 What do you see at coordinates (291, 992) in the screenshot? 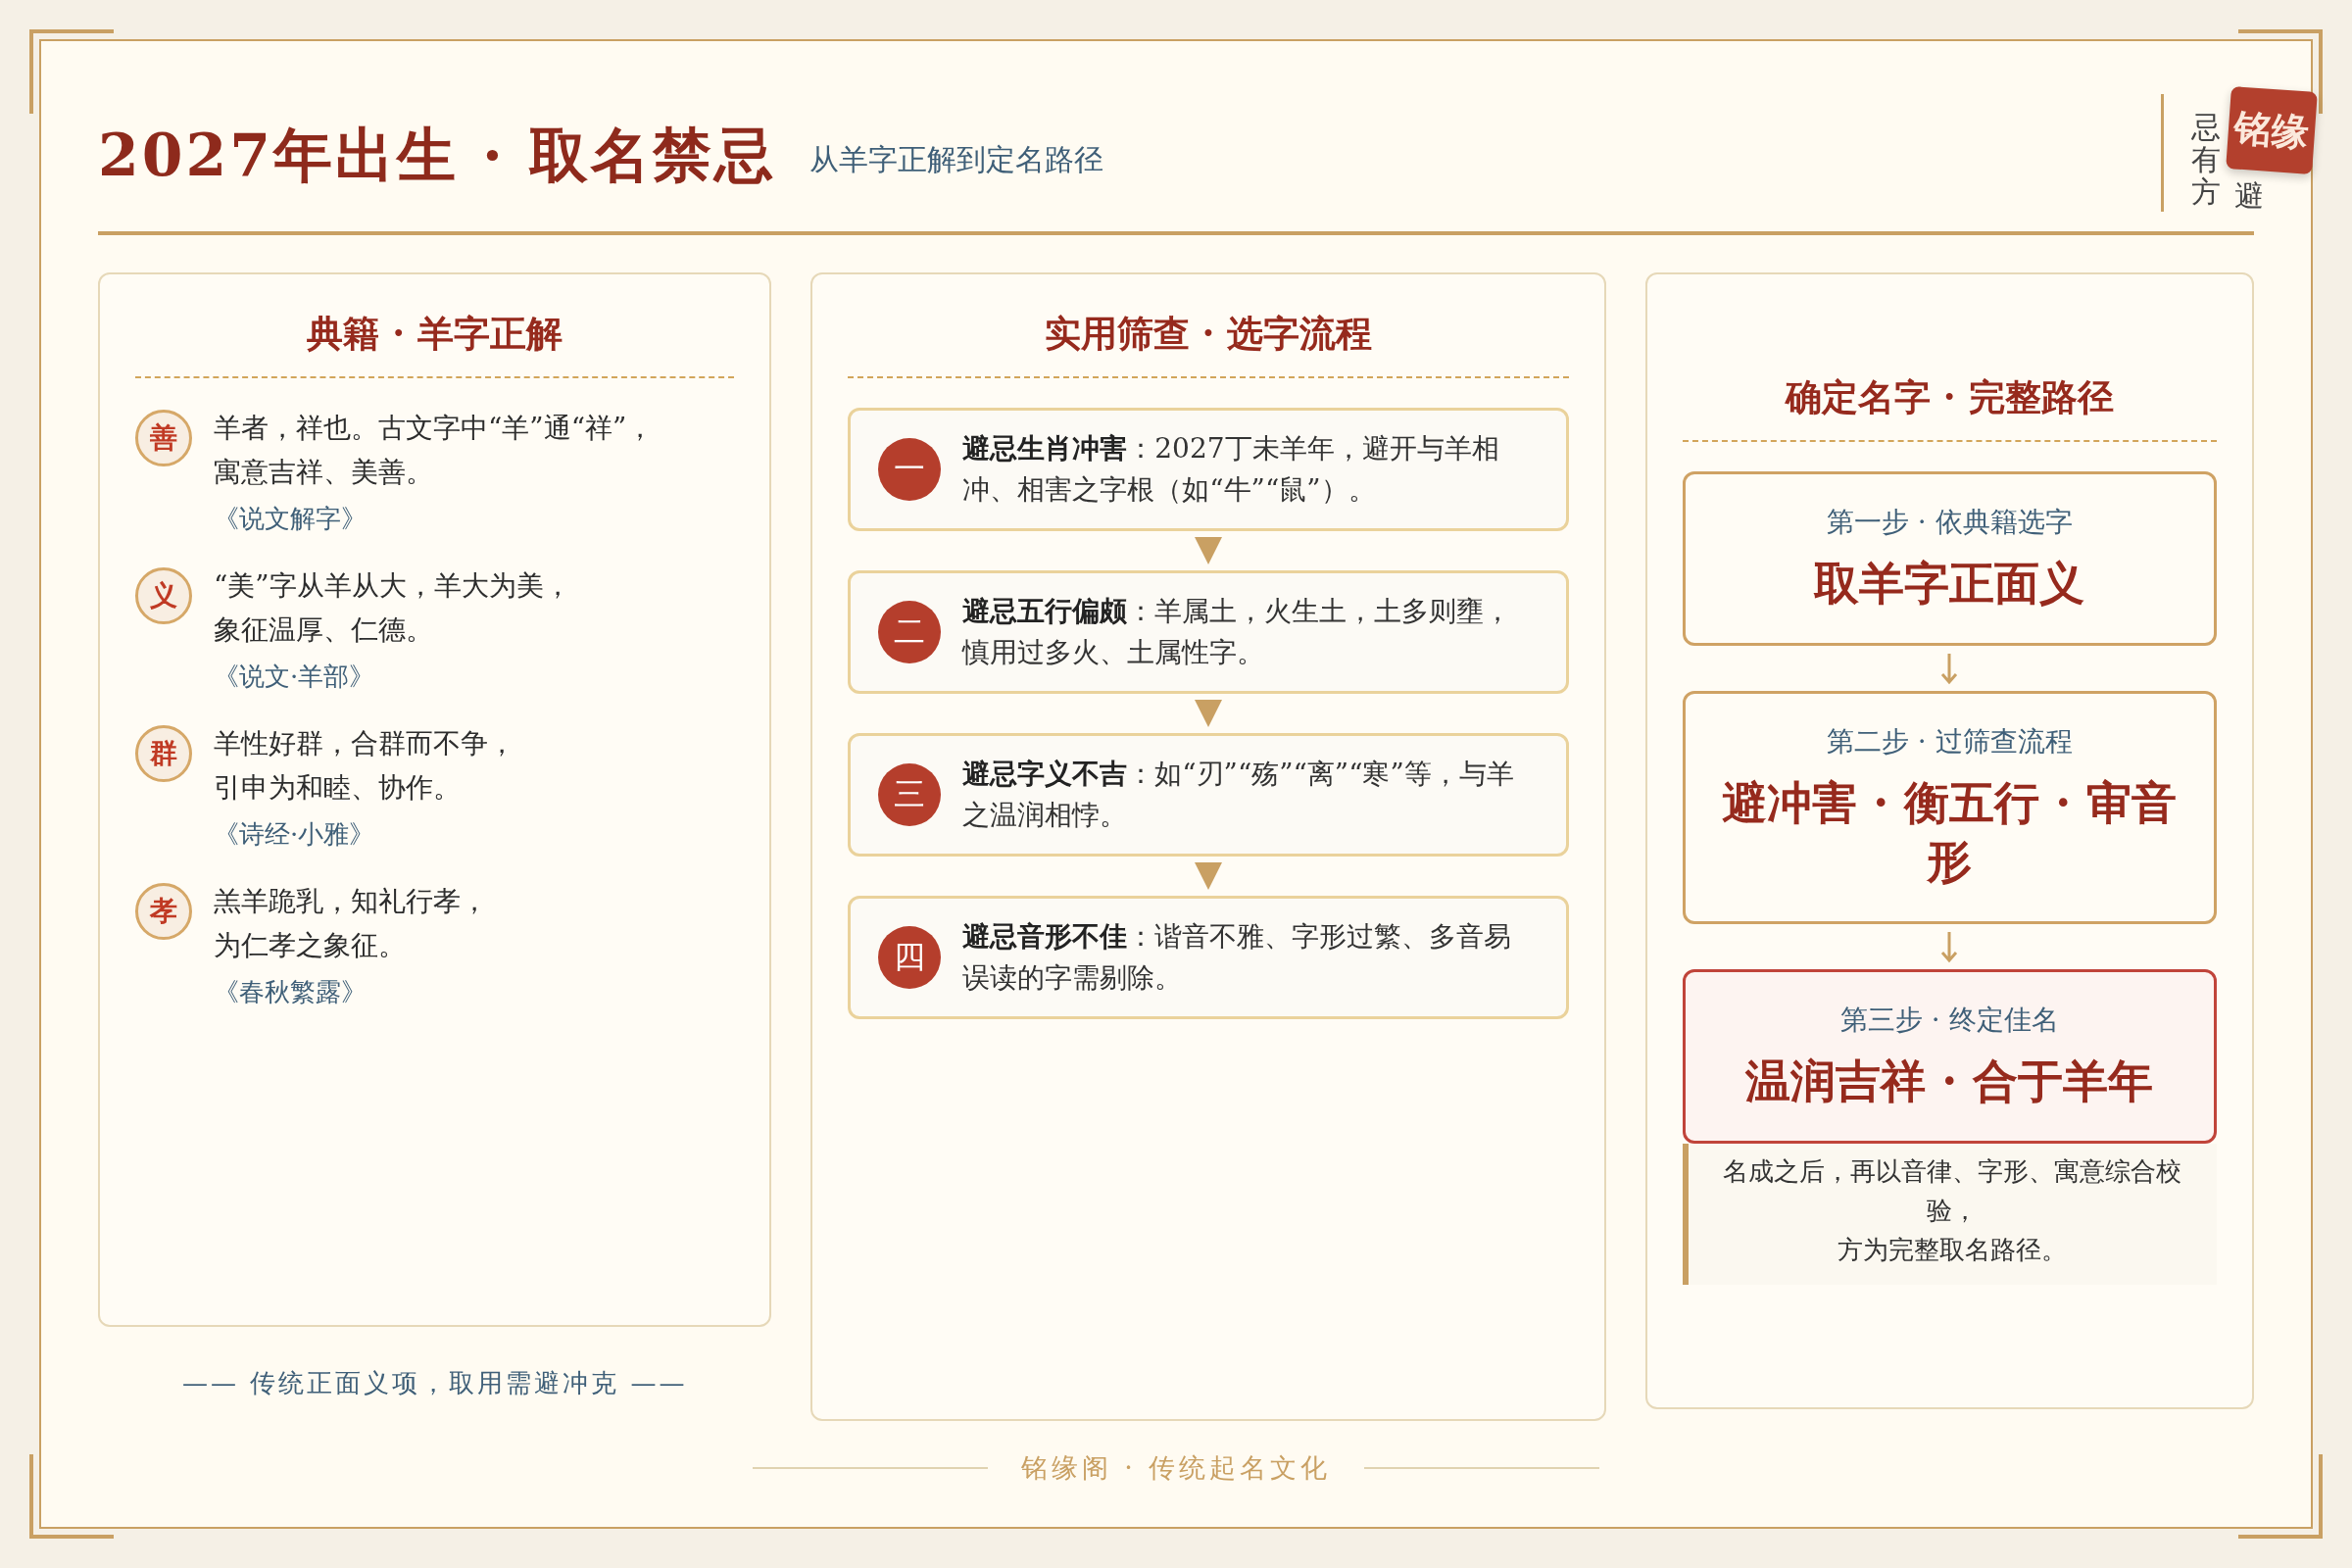
I see `source-citation: 《春秋繁露》` at bounding box center [291, 992].